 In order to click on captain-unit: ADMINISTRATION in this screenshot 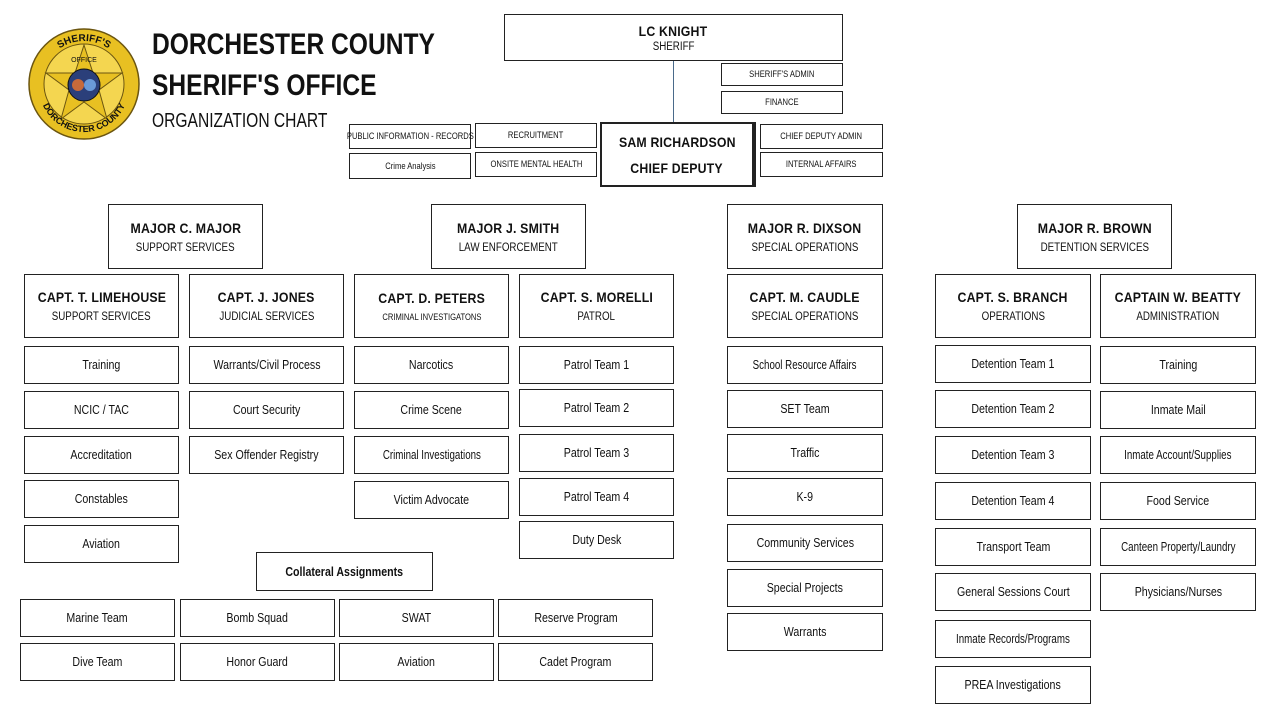, I will do `click(1178, 317)`.